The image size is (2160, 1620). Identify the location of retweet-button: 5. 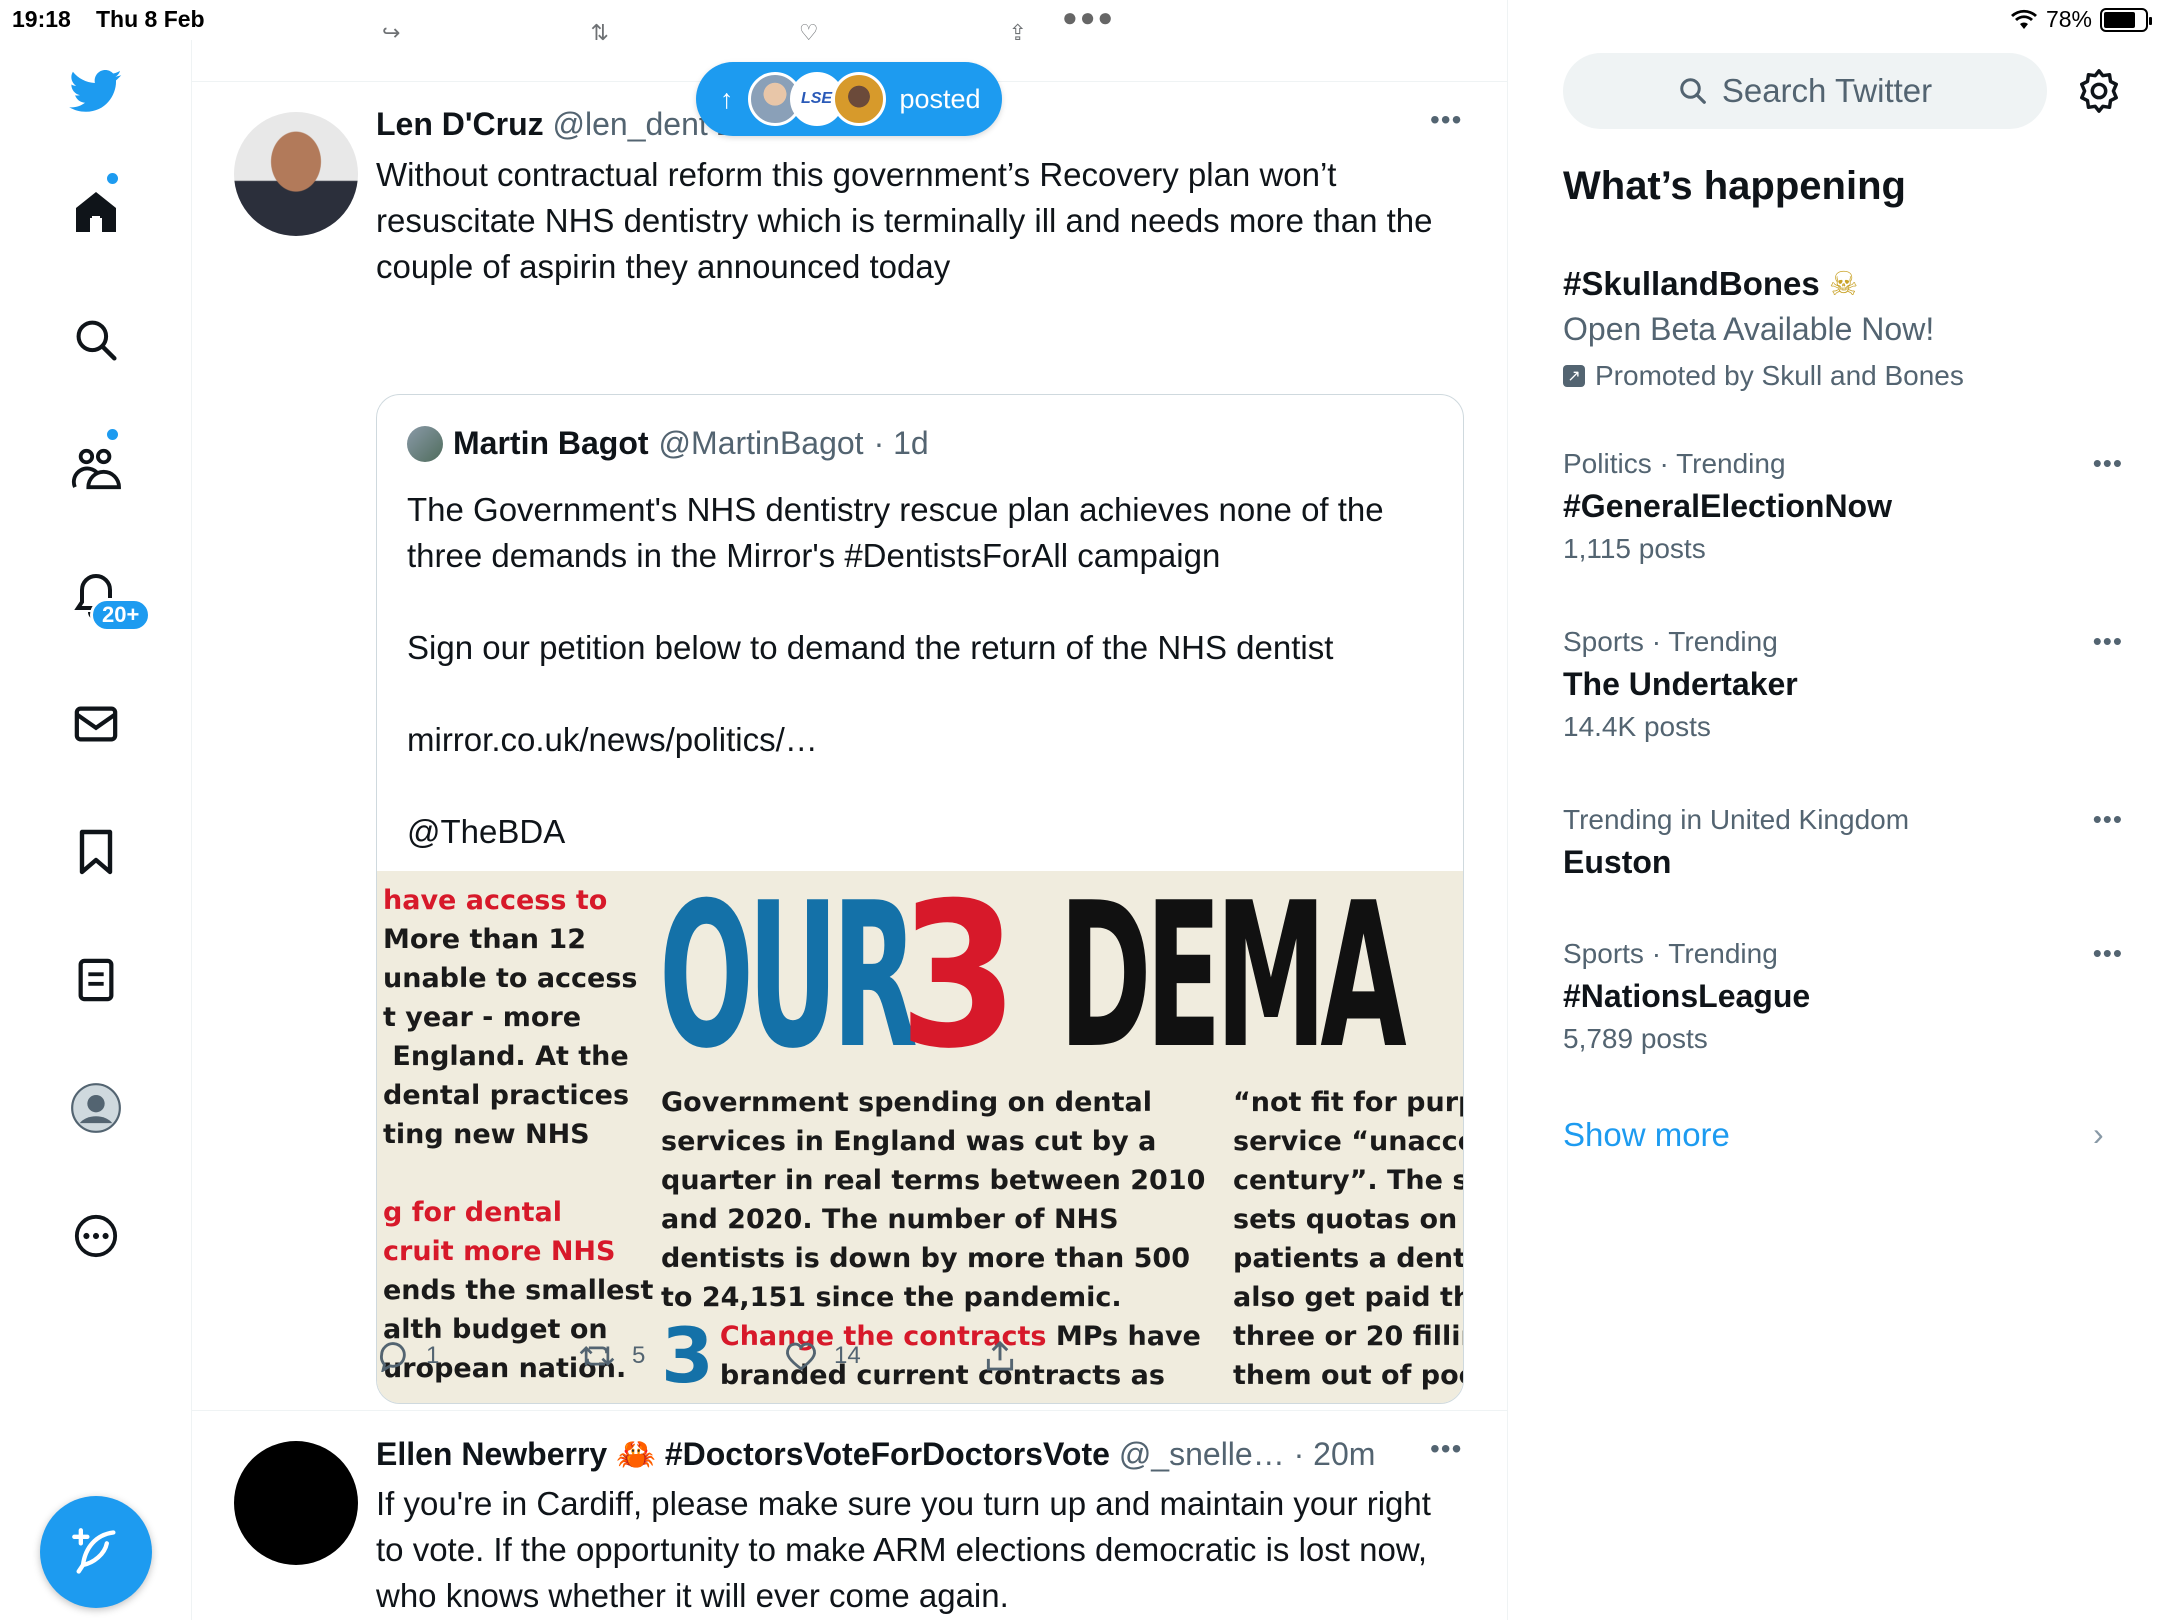
(611, 1356).